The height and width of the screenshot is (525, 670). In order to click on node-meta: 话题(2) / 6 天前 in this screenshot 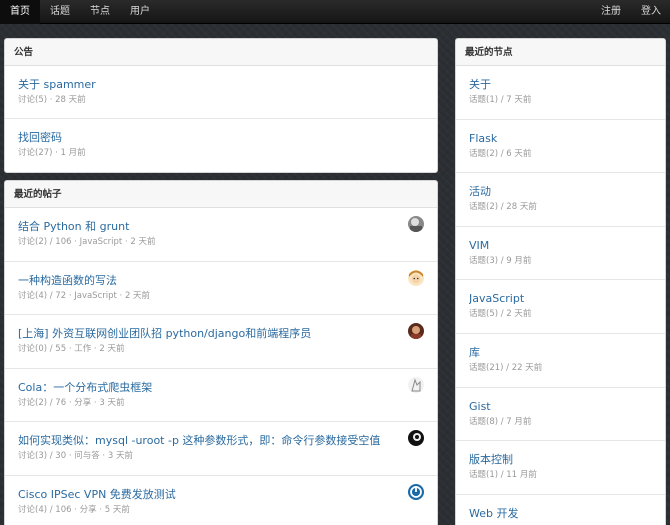, I will do `click(500, 153)`.